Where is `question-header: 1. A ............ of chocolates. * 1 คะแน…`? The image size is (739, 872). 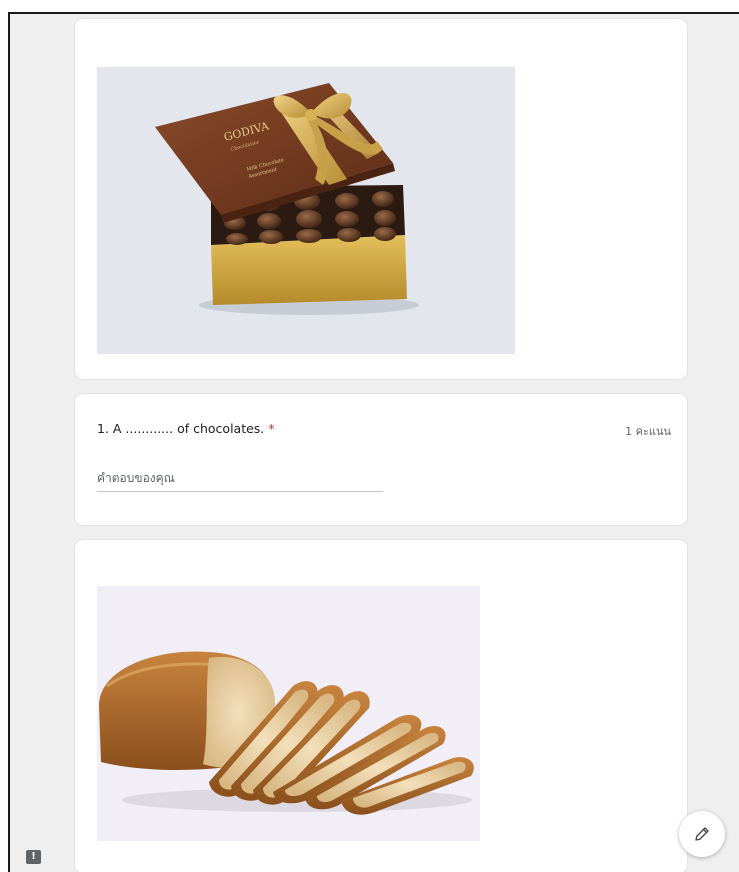
question-header: 1. A ............ of chocolates. * 1 คะแน… is located at coordinates (384, 432).